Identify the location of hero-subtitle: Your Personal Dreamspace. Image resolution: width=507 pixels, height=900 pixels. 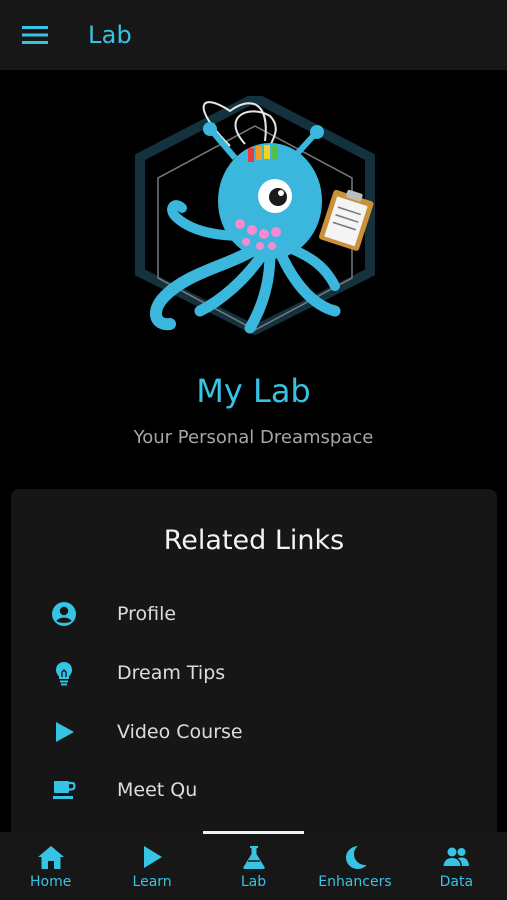
(253, 437).